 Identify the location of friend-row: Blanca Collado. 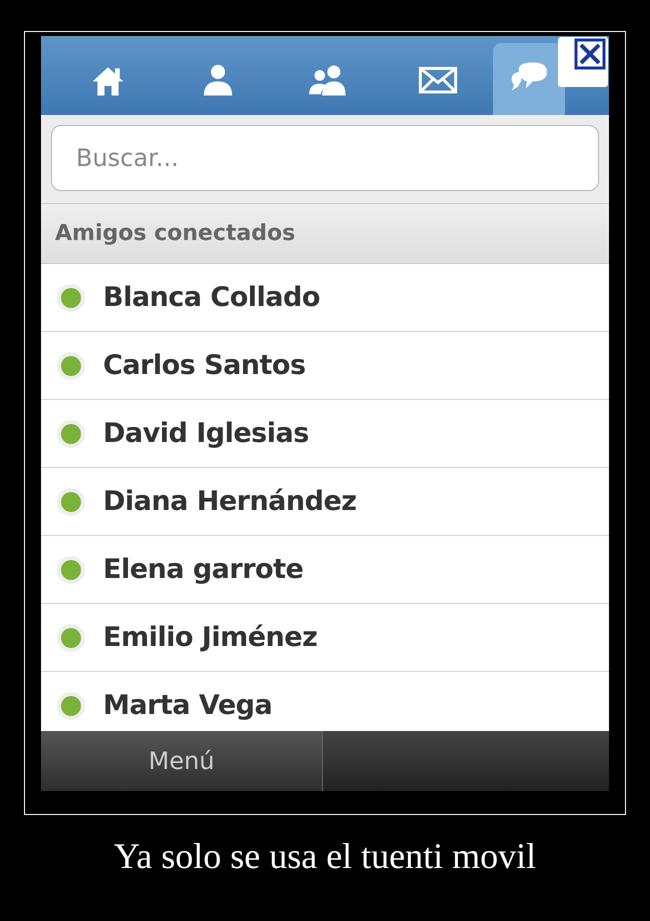
(325, 298).